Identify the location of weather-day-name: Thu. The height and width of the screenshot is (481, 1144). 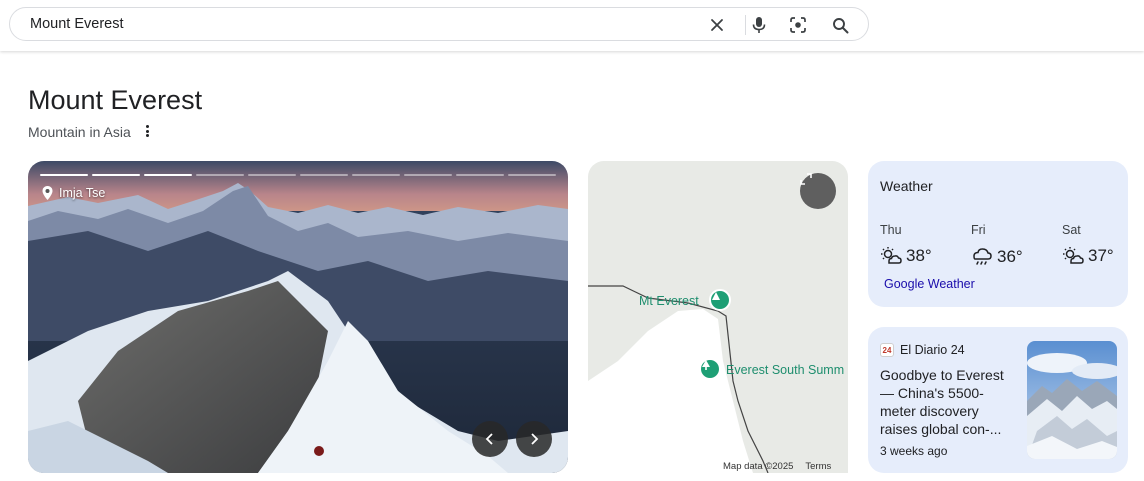
(891, 230).